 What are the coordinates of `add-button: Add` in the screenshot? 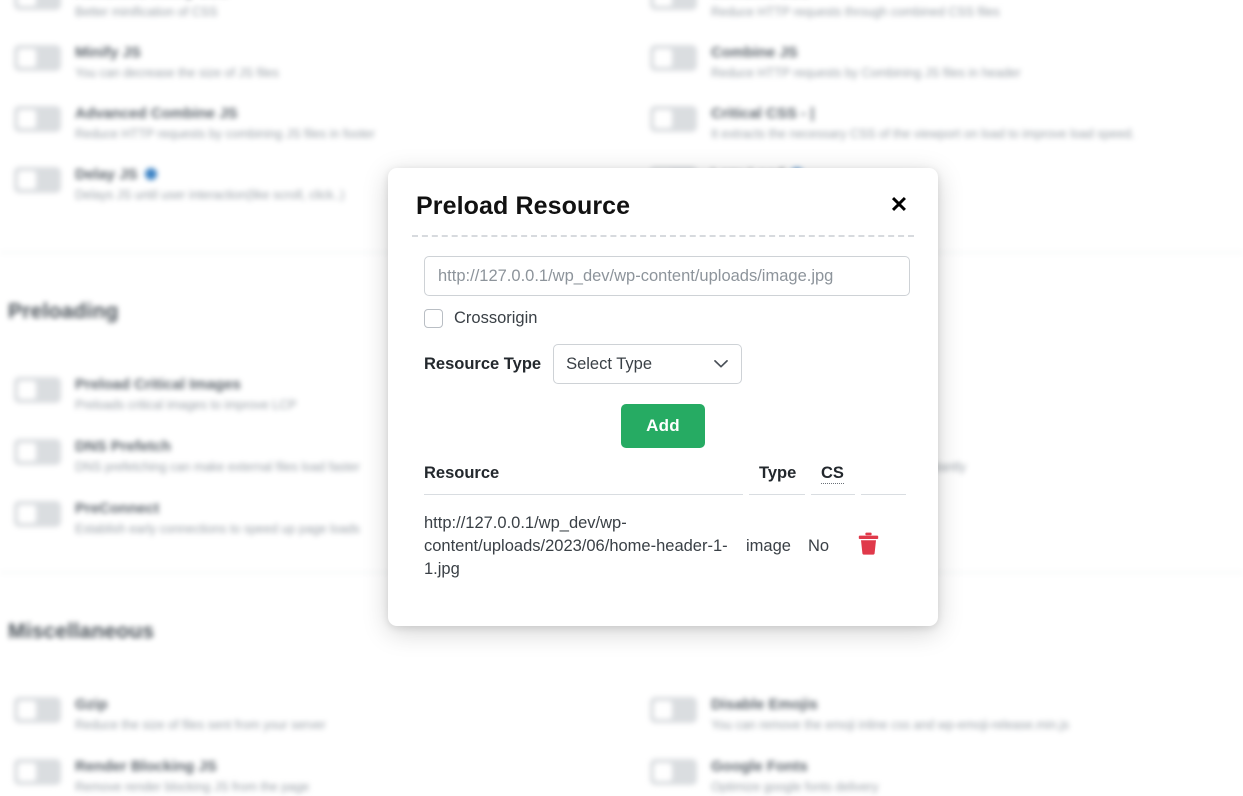 It's located at (663, 426).